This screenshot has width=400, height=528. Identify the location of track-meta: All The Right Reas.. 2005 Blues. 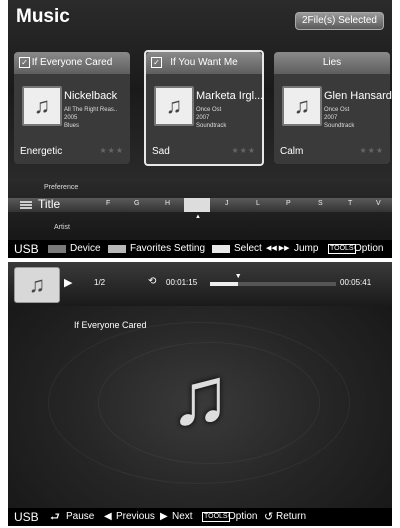
(90, 118).